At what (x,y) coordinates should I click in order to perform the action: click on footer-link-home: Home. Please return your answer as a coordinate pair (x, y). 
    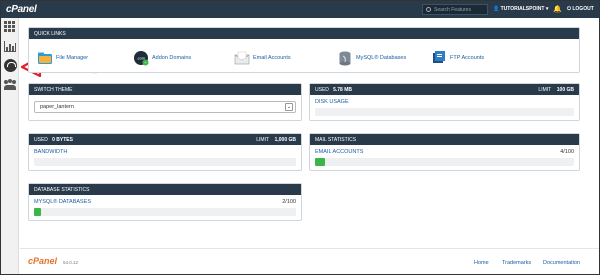
    Looking at the image, I should click on (481, 263).